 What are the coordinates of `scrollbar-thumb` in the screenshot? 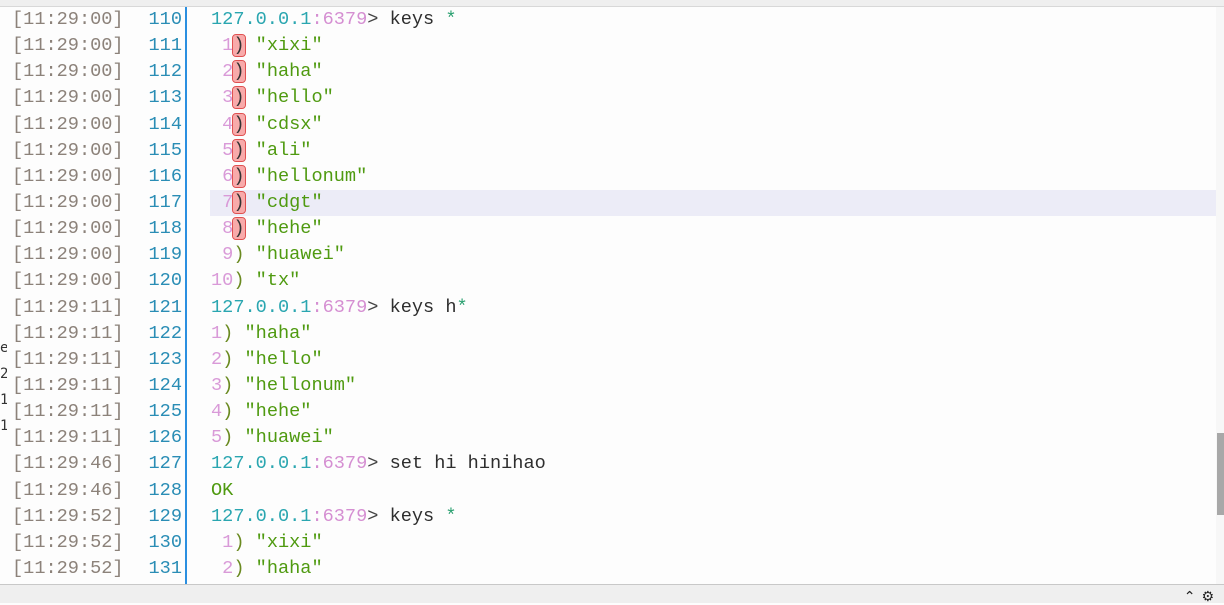 It's located at (1220, 474).